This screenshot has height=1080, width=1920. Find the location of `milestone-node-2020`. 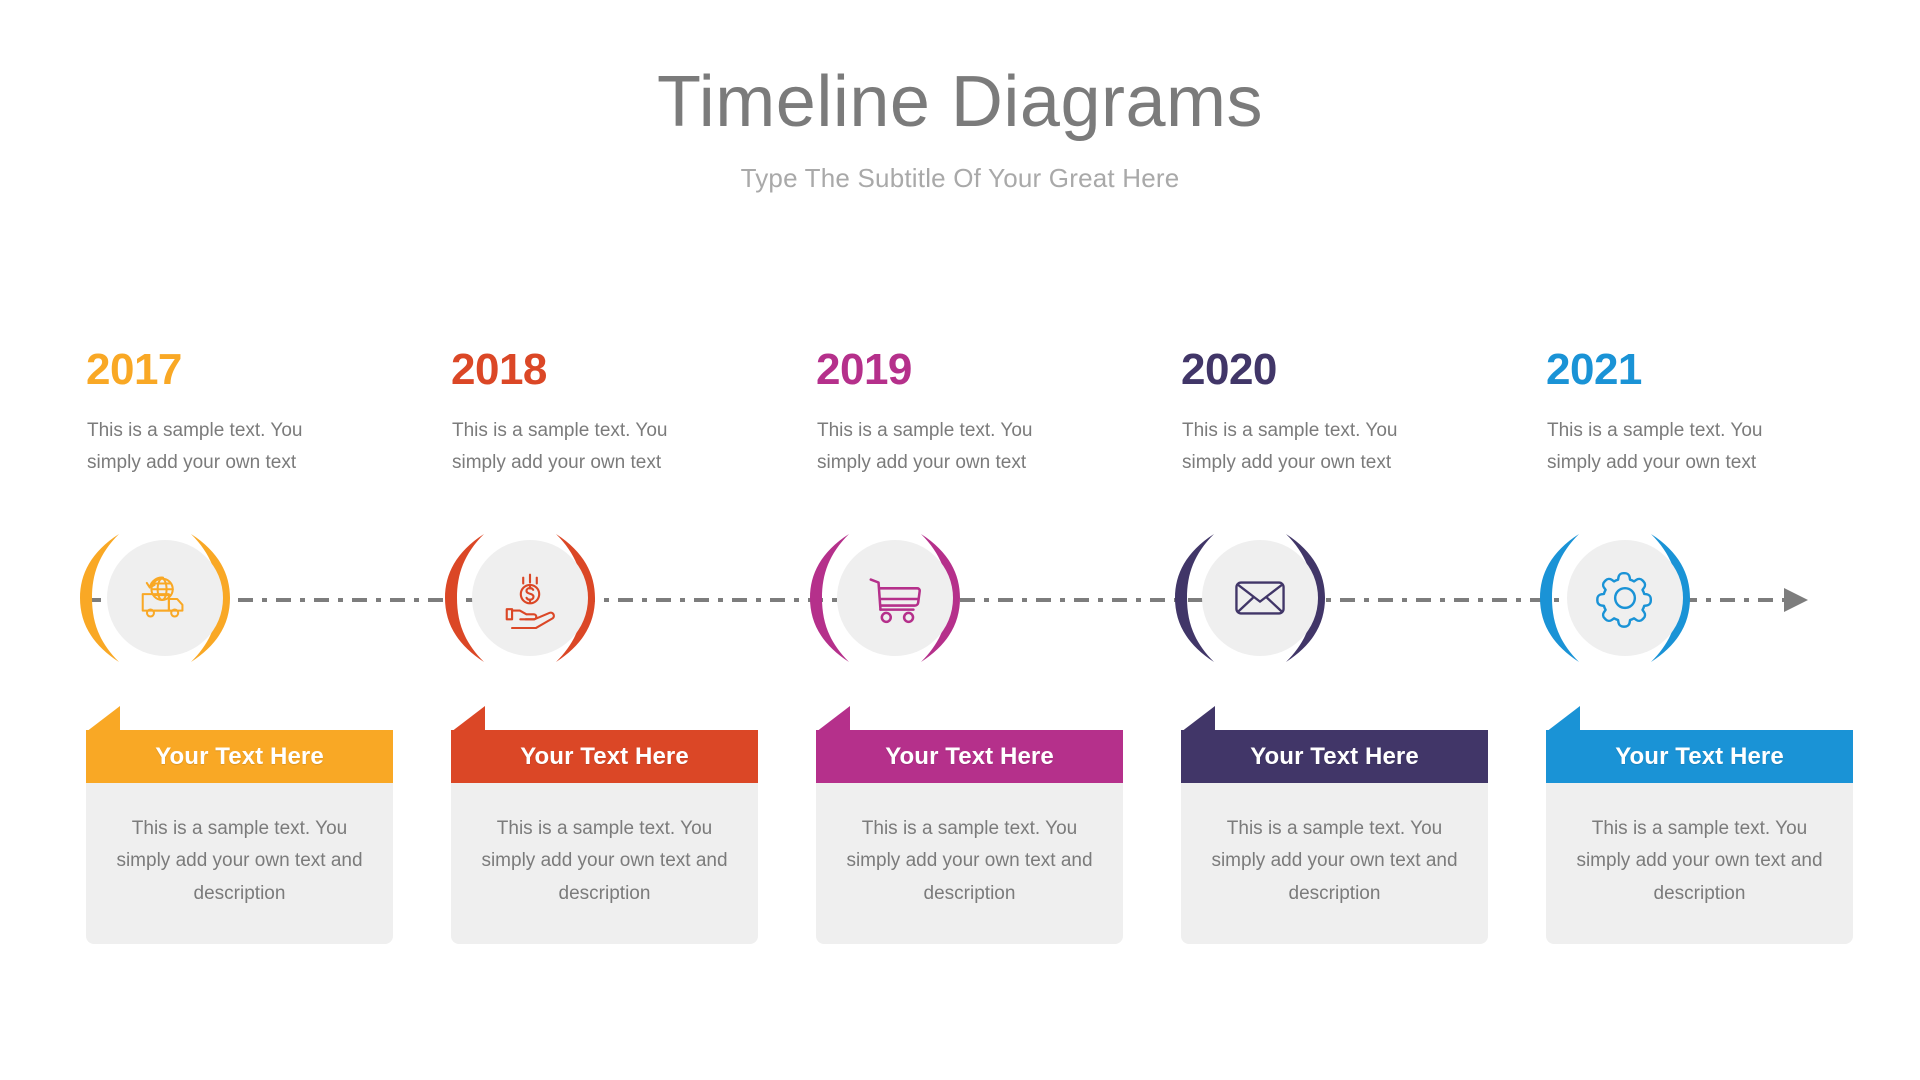

milestone-node-2020 is located at coordinates (1250, 598).